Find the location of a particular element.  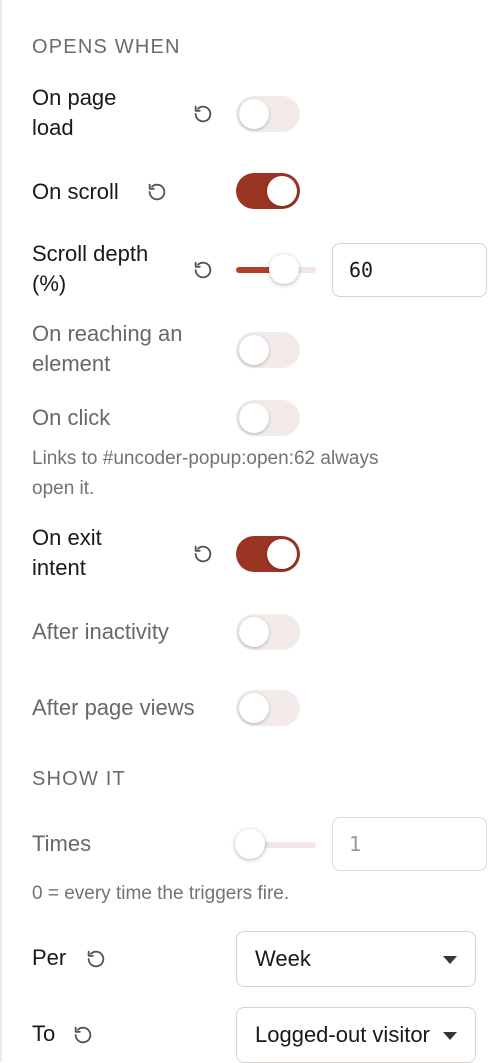

scroll-depth-slider is located at coordinates (276, 269).